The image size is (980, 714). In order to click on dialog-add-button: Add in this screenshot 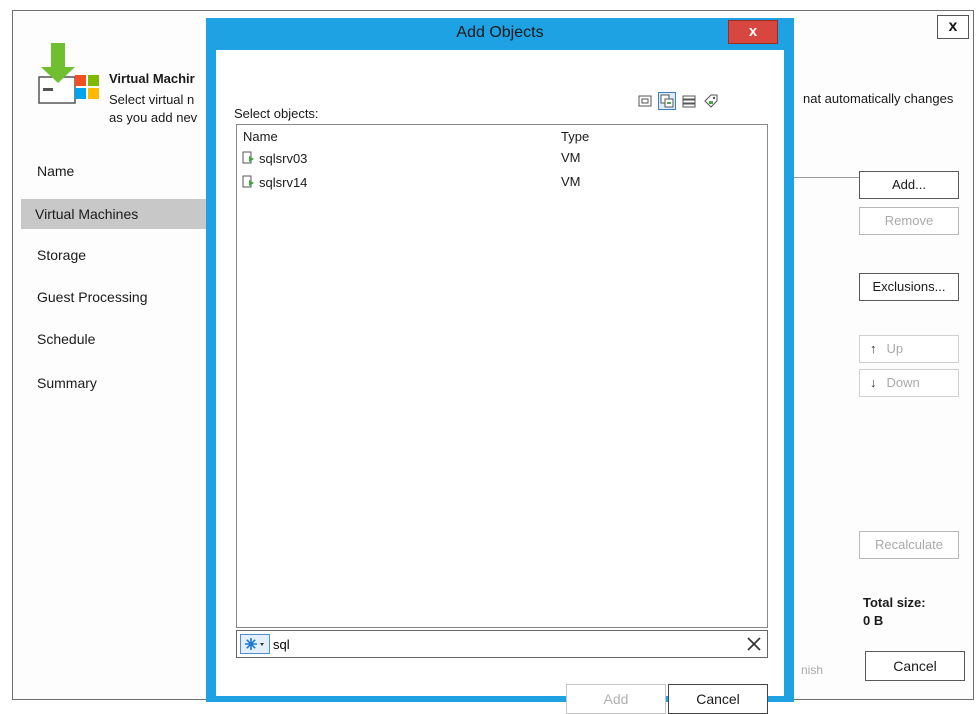, I will do `click(616, 699)`.